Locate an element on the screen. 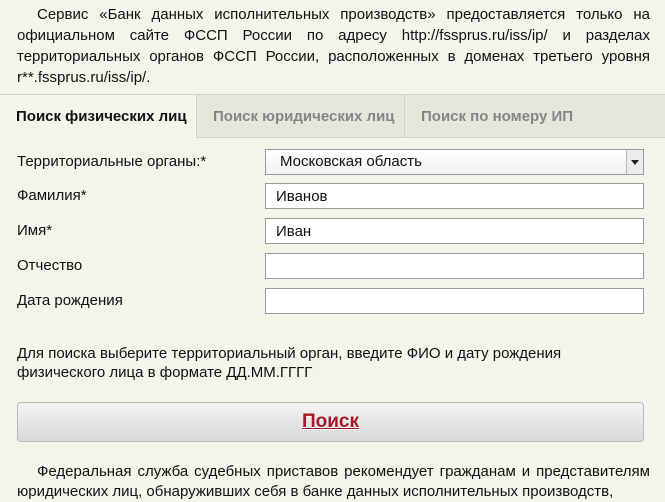 This screenshot has height=502, width=665. tab-individuals: Поиск физических лиц is located at coordinates (98, 116).